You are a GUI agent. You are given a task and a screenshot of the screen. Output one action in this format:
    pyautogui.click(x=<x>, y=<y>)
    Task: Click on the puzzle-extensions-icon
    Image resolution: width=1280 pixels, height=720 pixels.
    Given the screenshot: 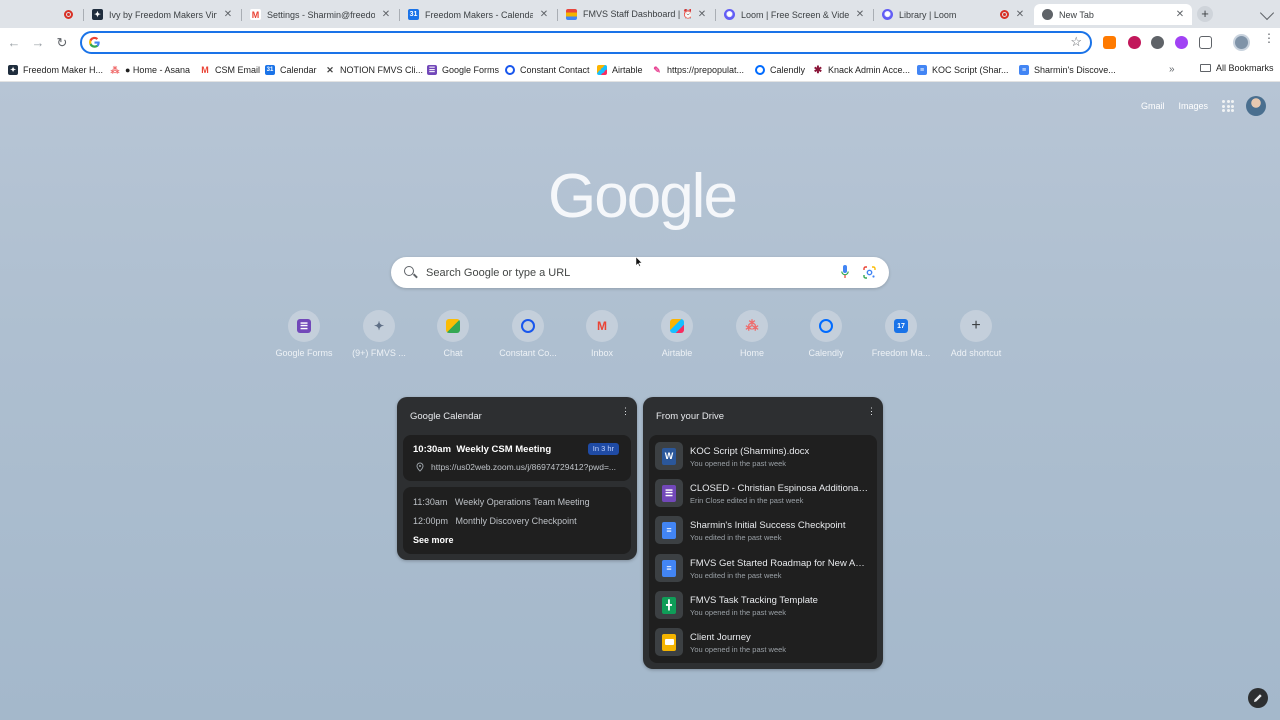 What is the action you would take?
    pyautogui.click(x=1205, y=42)
    